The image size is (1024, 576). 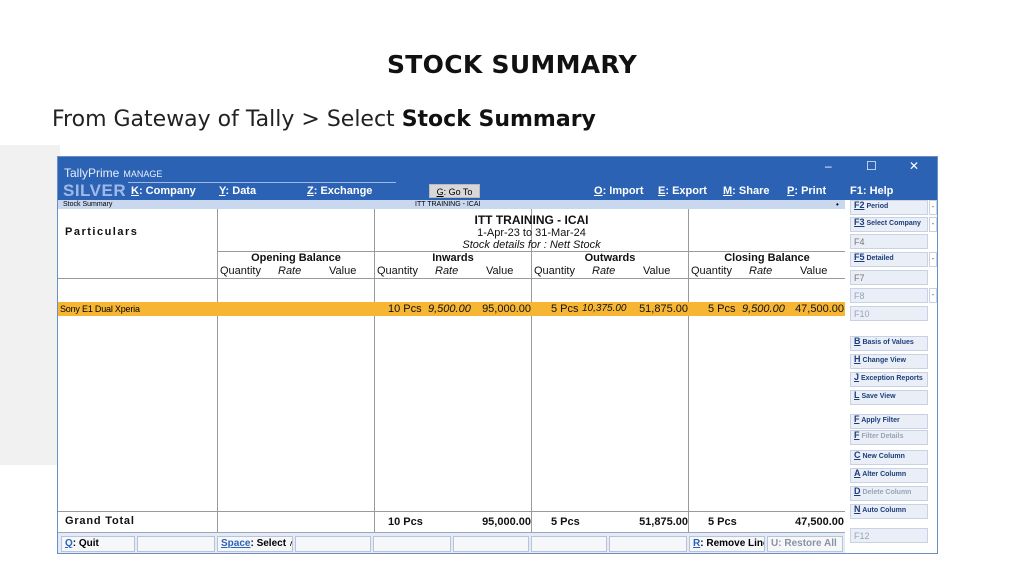 What do you see at coordinates (889, 511) in the screenshot?
I see `sidebar-auto-column: N Auto Column` at bounding box center [889, 511].